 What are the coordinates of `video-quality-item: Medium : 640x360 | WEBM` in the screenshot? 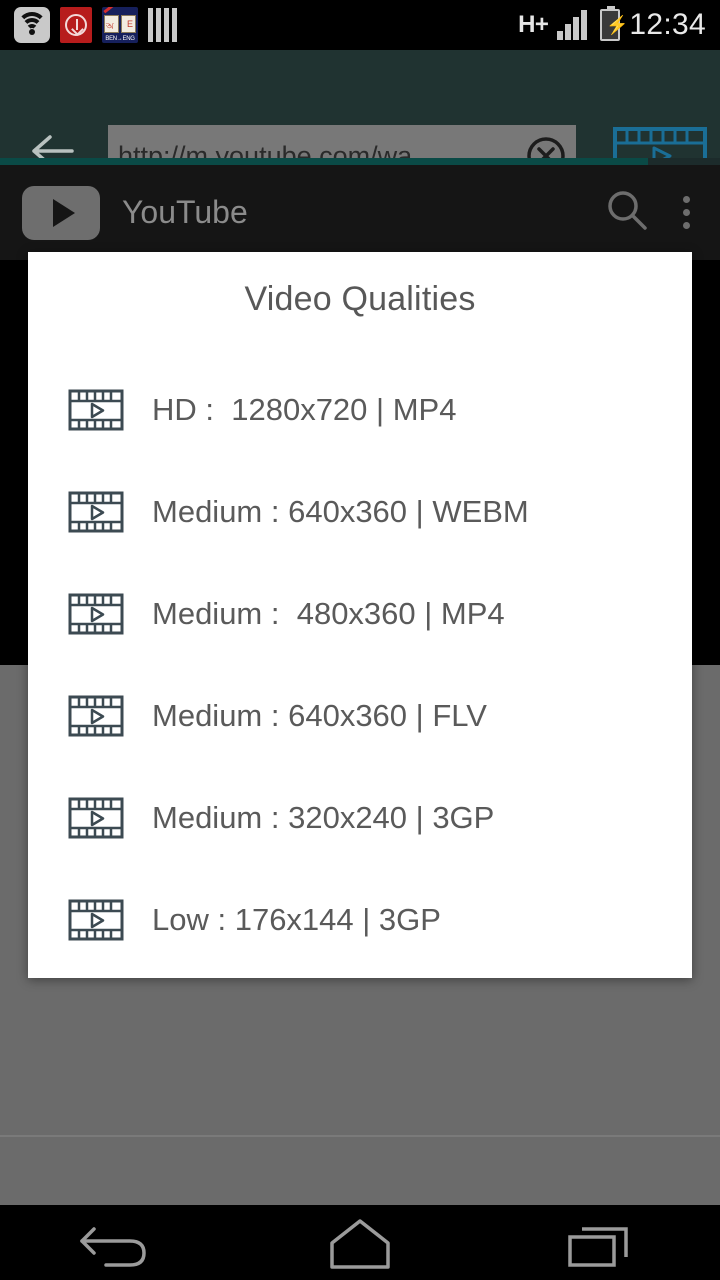 It's located at (360, 512).